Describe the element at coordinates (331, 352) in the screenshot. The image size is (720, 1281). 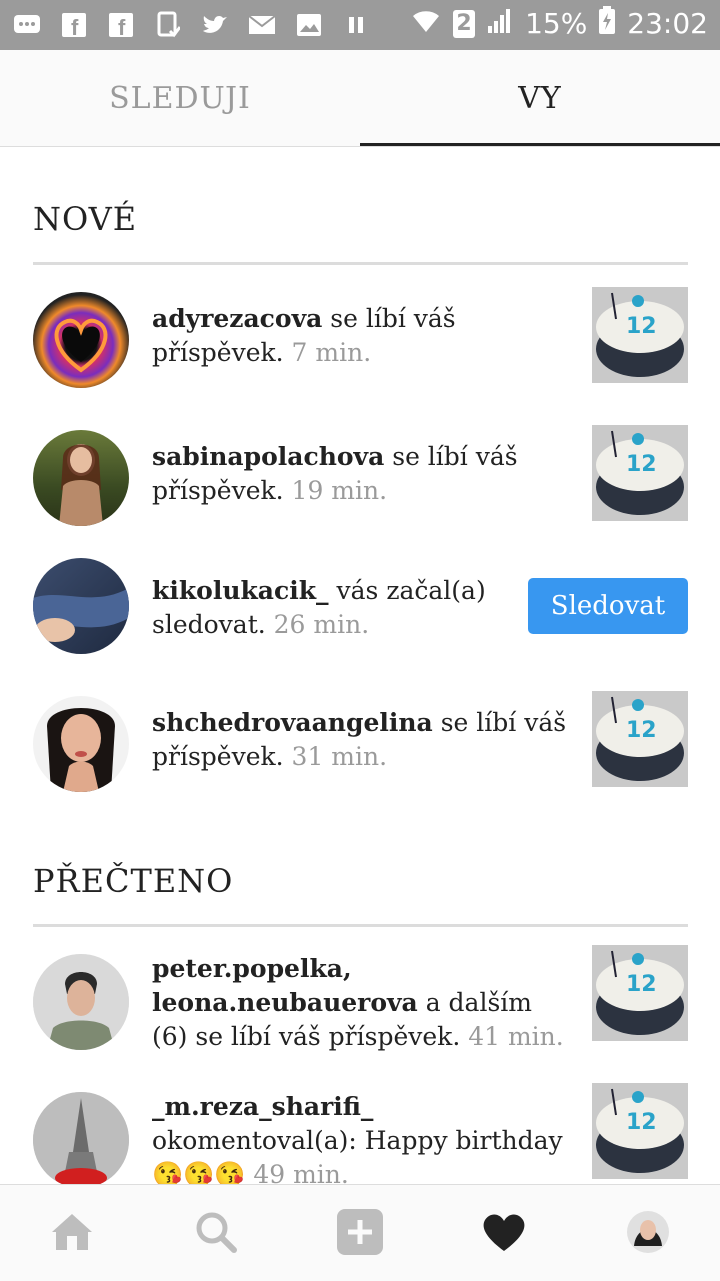
I see `timestamp: 7 min.` at that location.